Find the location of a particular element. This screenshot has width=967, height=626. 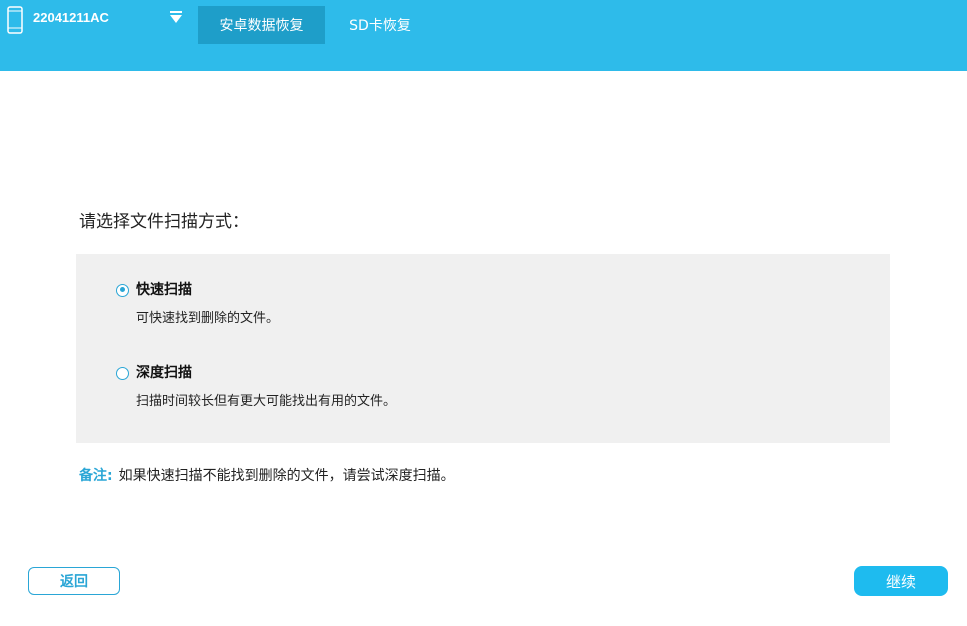

scan-mode-prompt: 请选择文件扫描方式： is located at coordinates (164, 222).